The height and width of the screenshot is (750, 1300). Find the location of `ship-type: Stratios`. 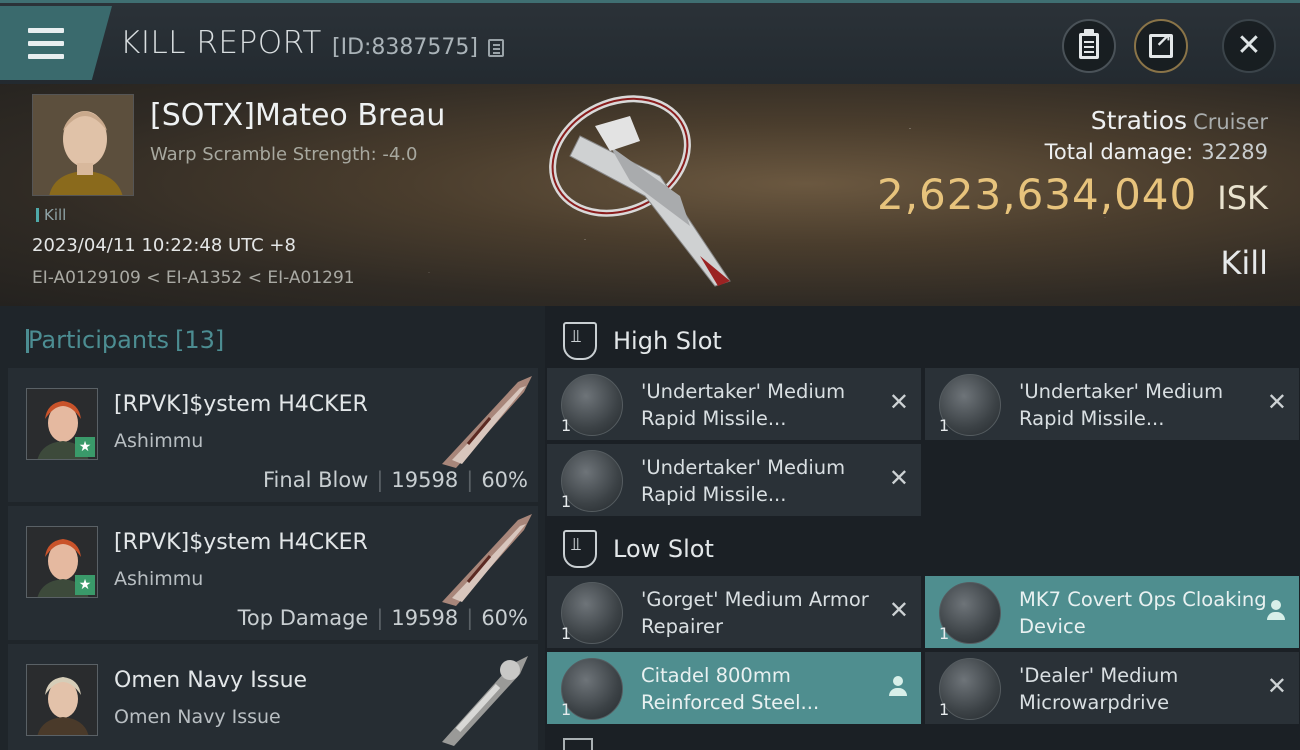

ship-type: Stratios is located at coordinates (1139, 120).